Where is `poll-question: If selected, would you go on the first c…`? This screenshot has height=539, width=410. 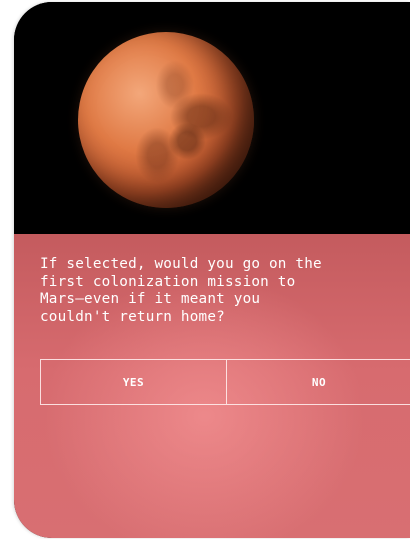
poll-question: If selected, would you go on the first c… is located at coordinates (181, 290).